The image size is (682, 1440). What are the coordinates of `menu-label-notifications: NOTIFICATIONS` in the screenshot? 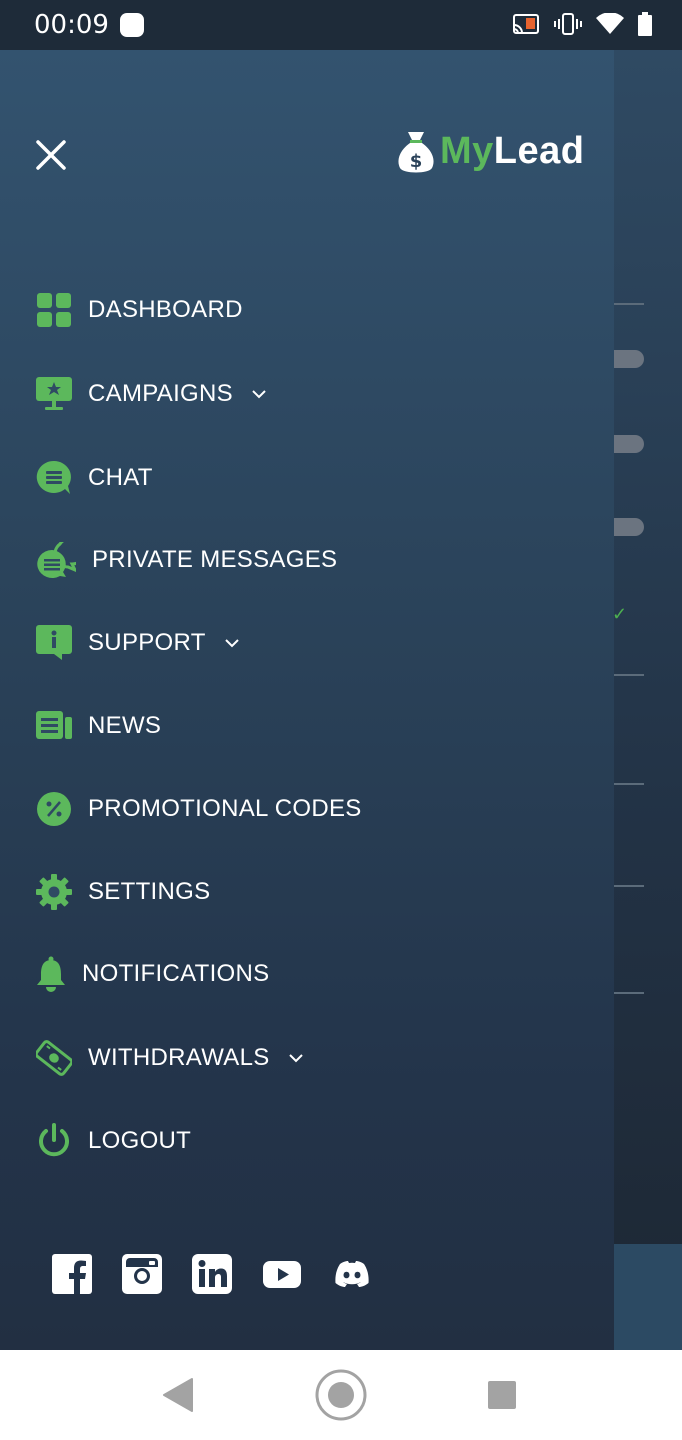 It's located at (176, 973).